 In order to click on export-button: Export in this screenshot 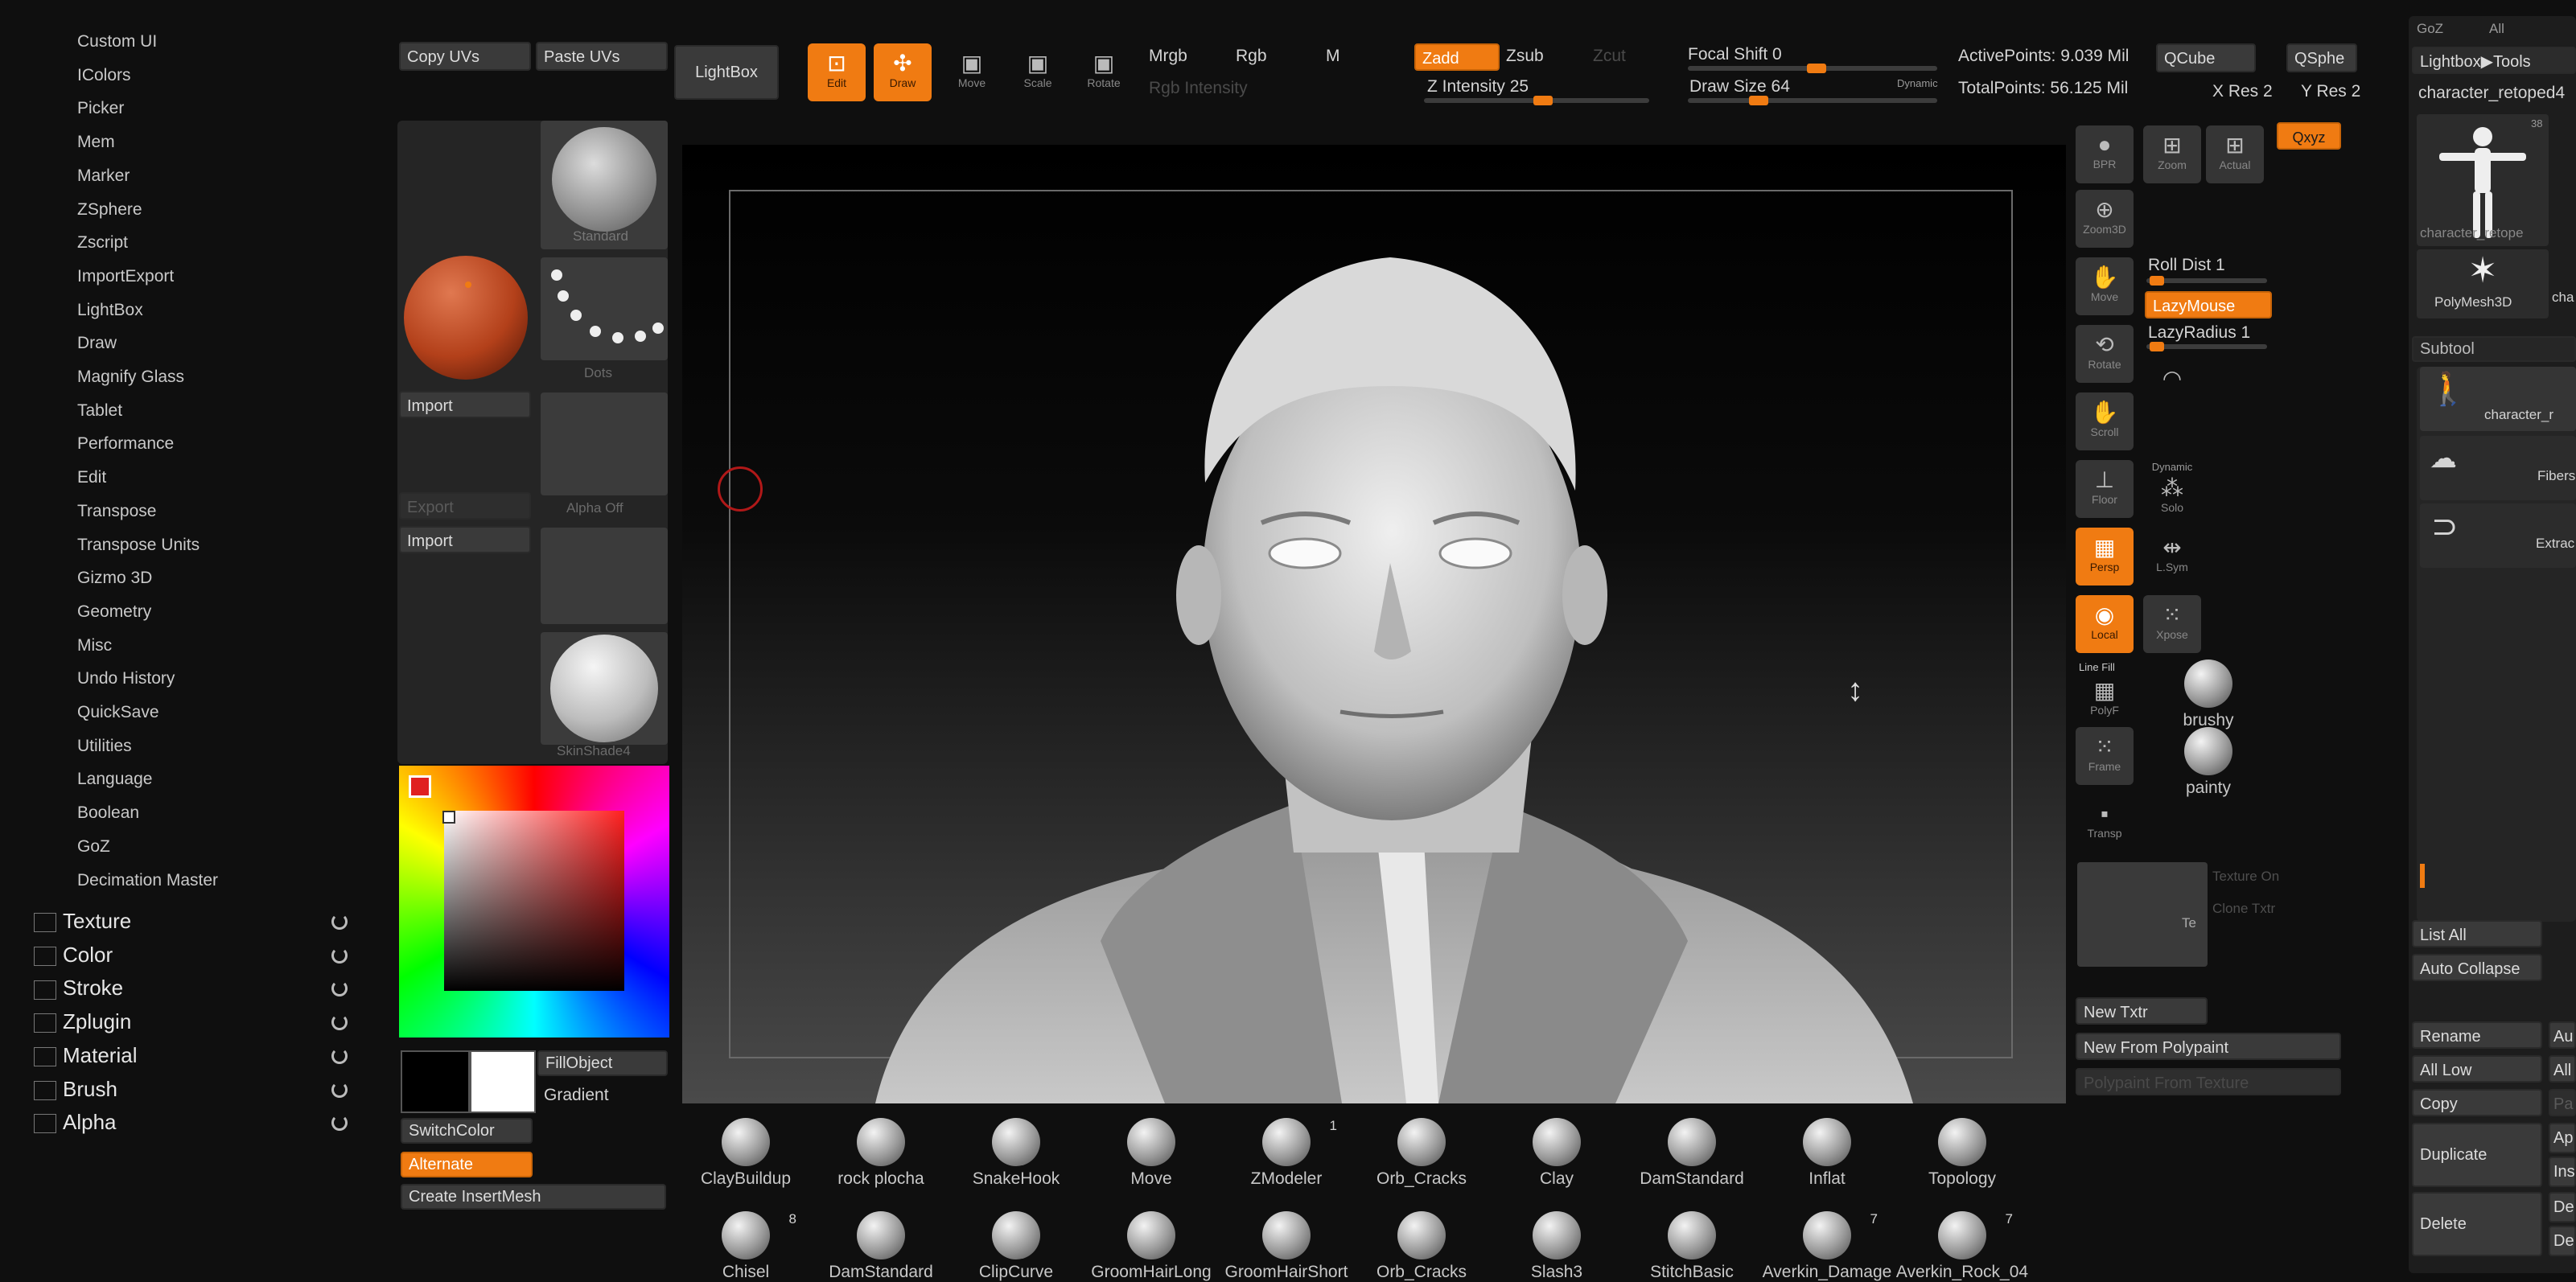, I will do `click(465, 506)`.